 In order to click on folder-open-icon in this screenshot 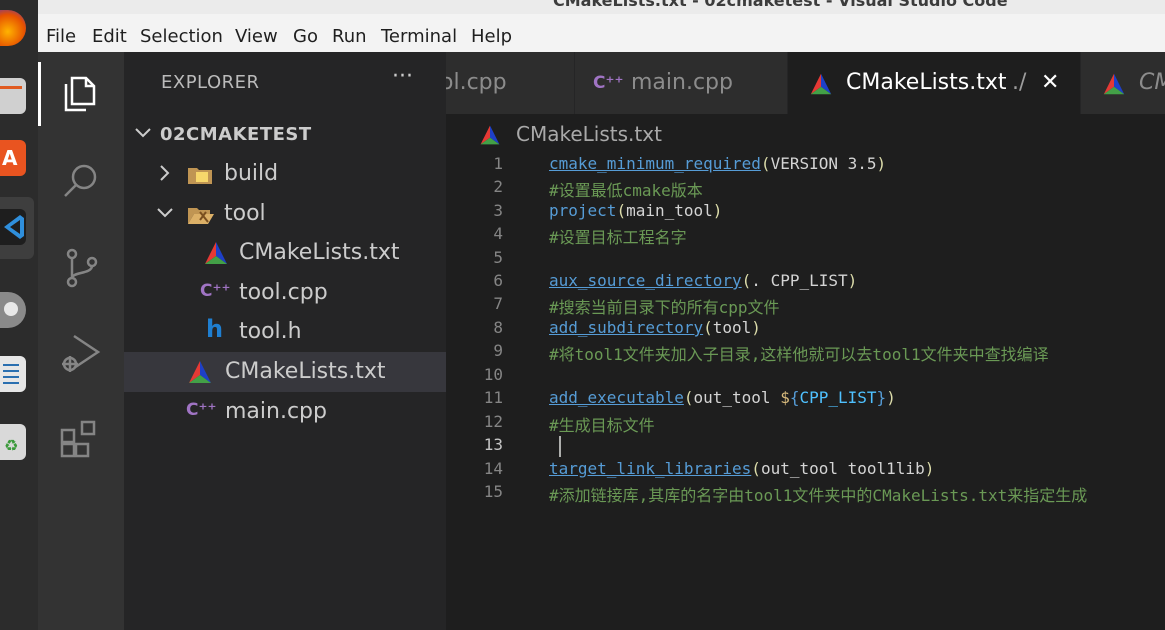, I will do `click(201, 216)`.